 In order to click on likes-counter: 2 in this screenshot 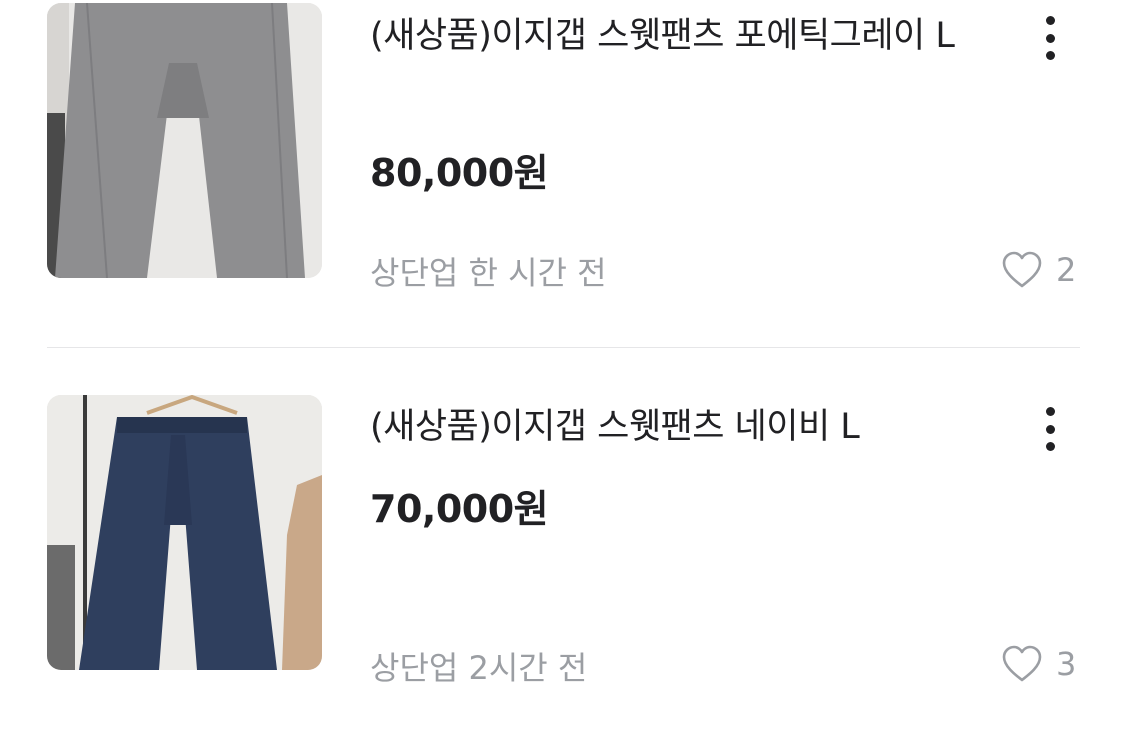, I will do `click(1038, 270)`.